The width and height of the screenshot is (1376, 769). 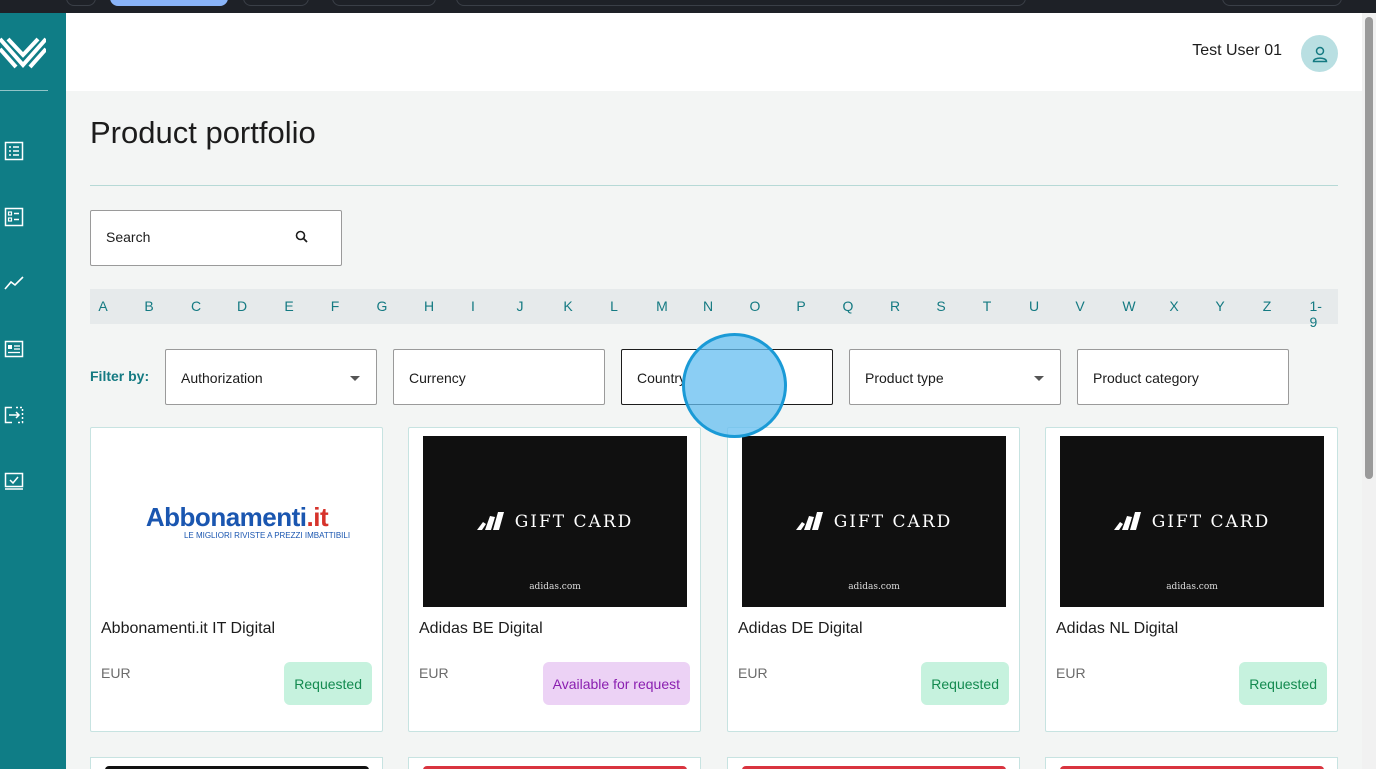 What do you see at coordinates (222, 378) in the screenshot?
I see `authorization-label: Authorization` at bounding box center [222, 378].